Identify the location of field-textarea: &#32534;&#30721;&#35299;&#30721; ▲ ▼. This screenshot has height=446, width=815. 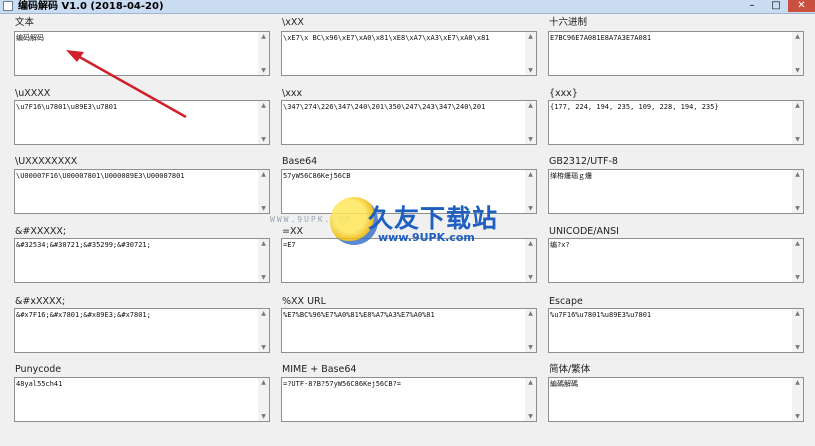
(142, 260).